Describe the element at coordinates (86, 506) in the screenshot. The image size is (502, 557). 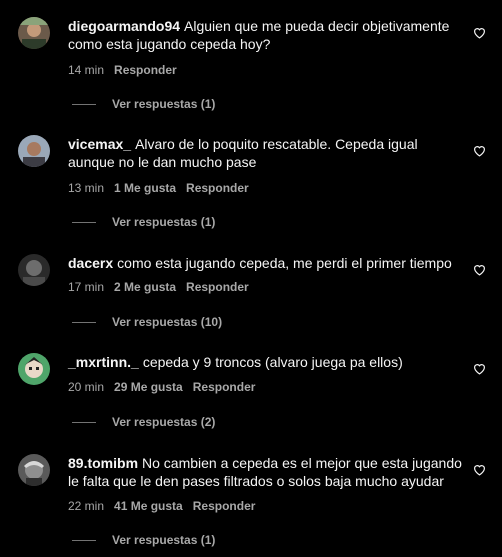
I see `comment-time: 22 min` at that location.